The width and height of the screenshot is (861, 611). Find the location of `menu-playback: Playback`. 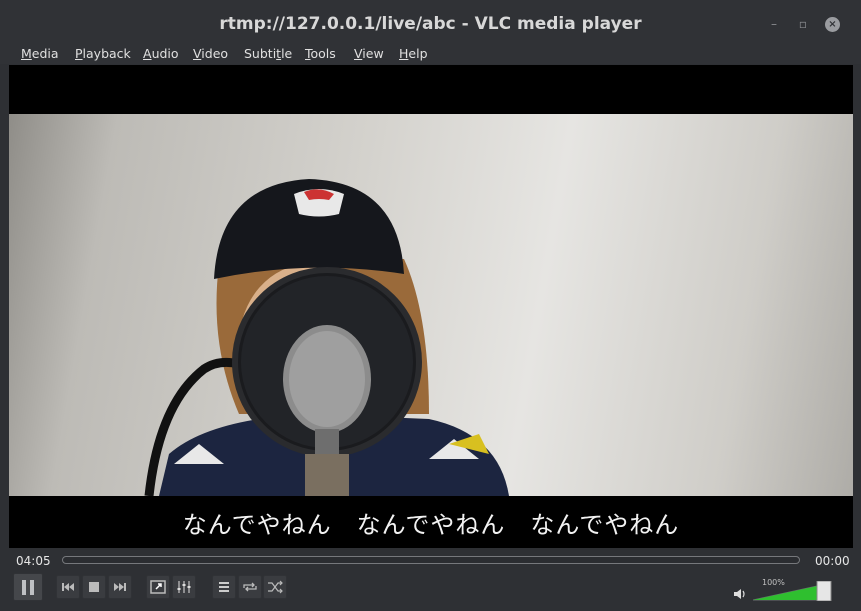

menu-playback: Playback is located at coordinates (103, 53).